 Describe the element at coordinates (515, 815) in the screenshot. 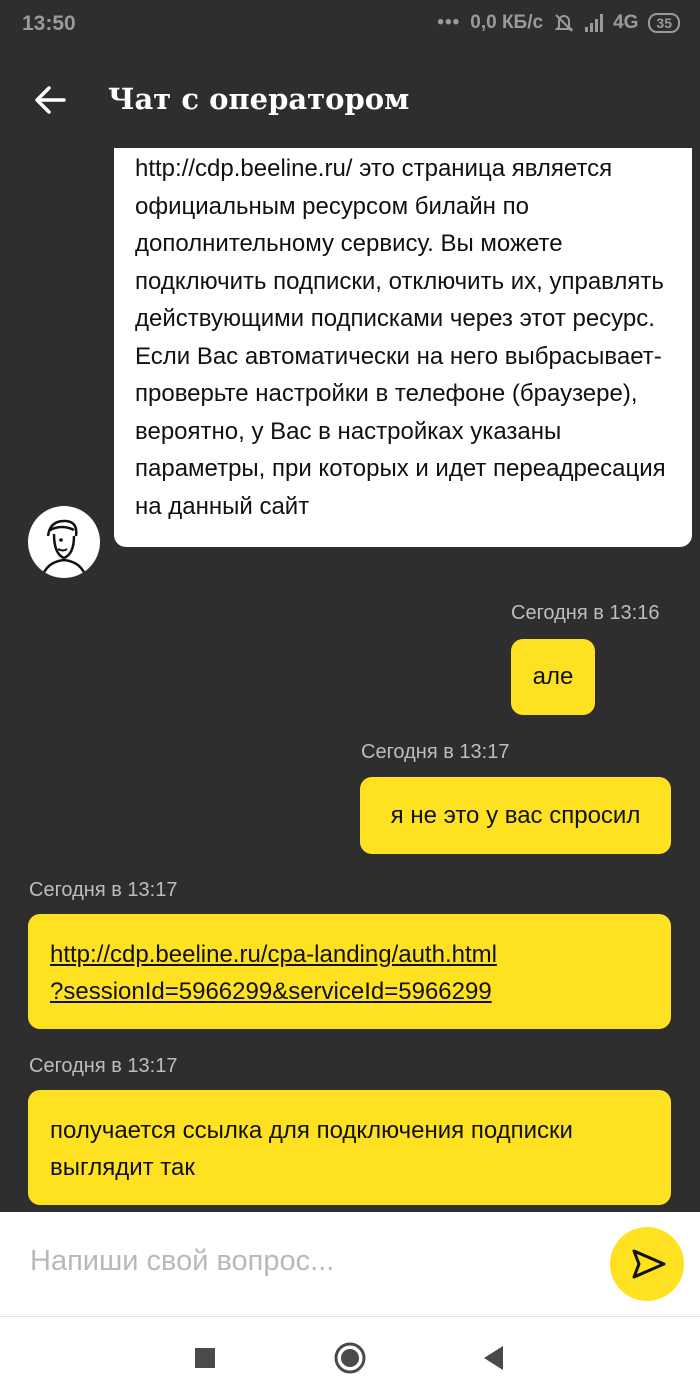

I see `user-message: я не это у вас спросил` at that location.